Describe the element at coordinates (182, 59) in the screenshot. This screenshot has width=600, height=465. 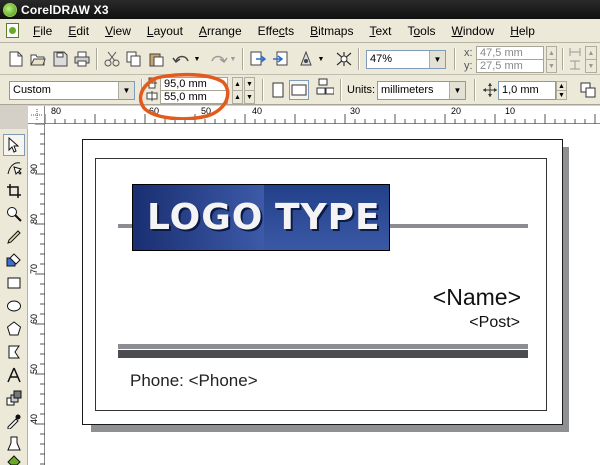
I see `undo-icon` at that location.